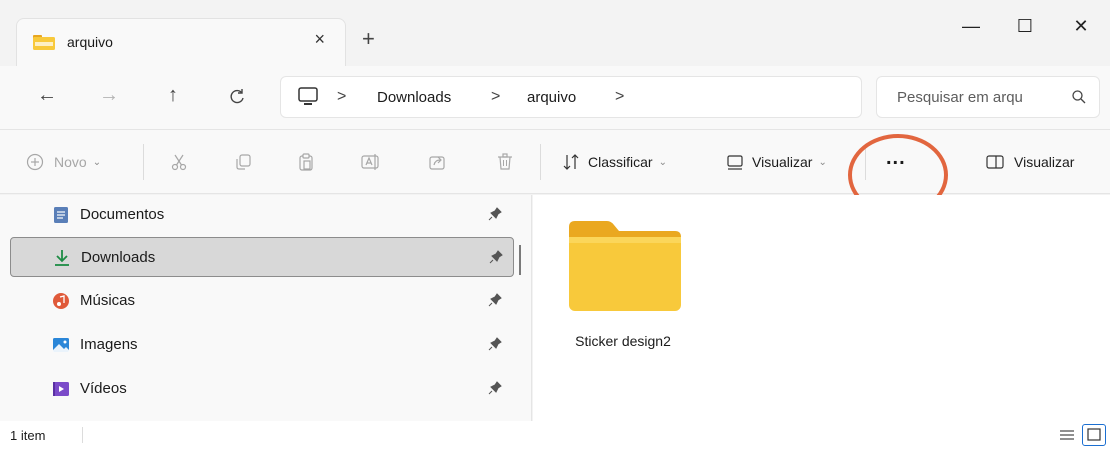  Describe the element at coordinates (971, 31) in the screenshot. I see `minimize-button: —` at that location.